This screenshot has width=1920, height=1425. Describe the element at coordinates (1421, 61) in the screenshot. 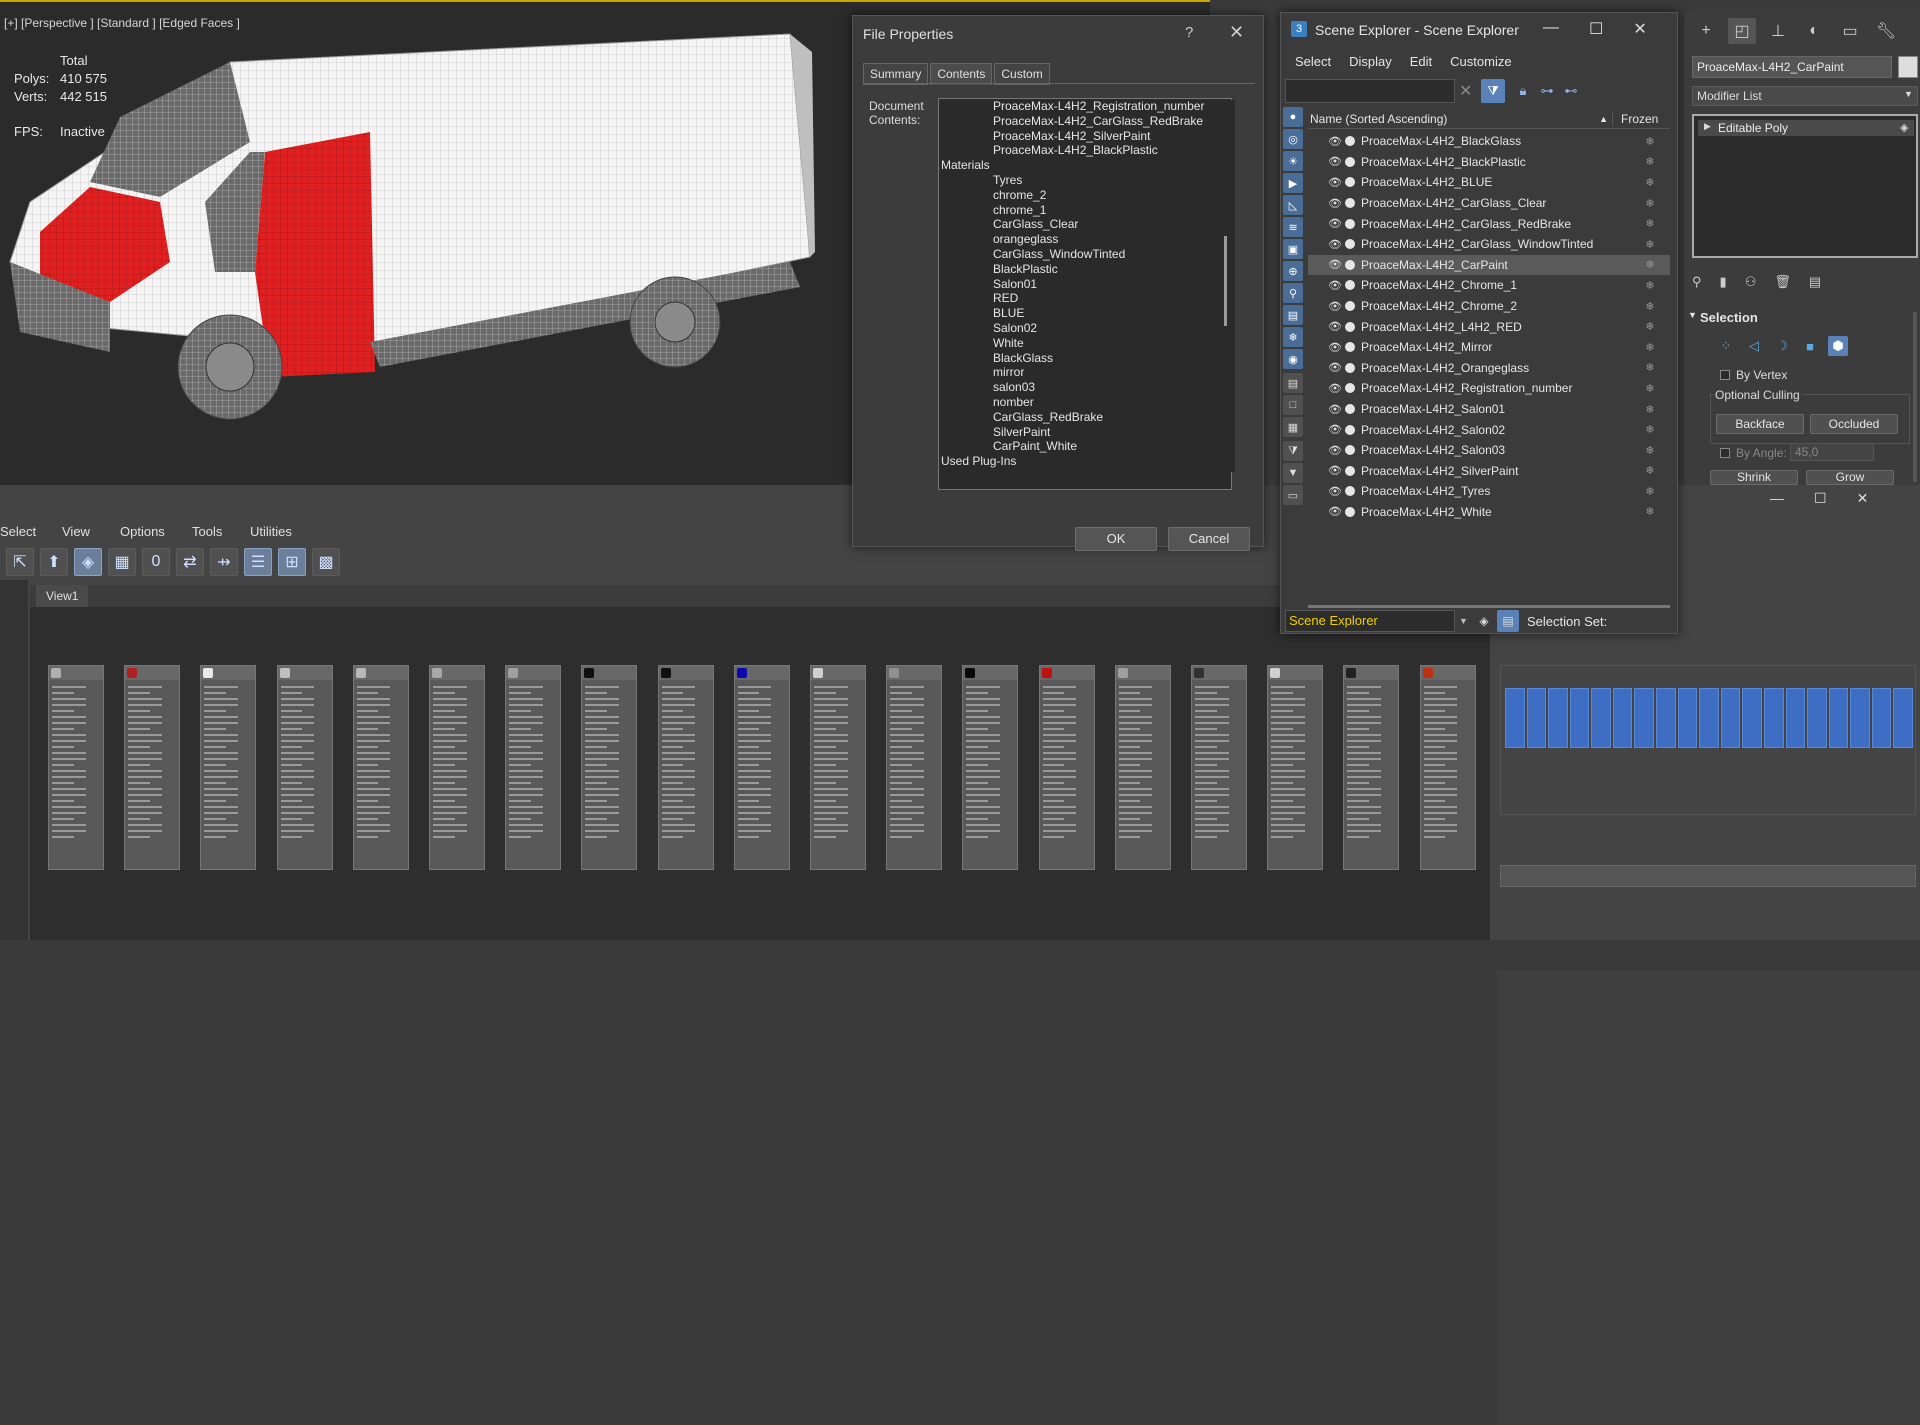

I see `menu-edit: Edit` at that location.